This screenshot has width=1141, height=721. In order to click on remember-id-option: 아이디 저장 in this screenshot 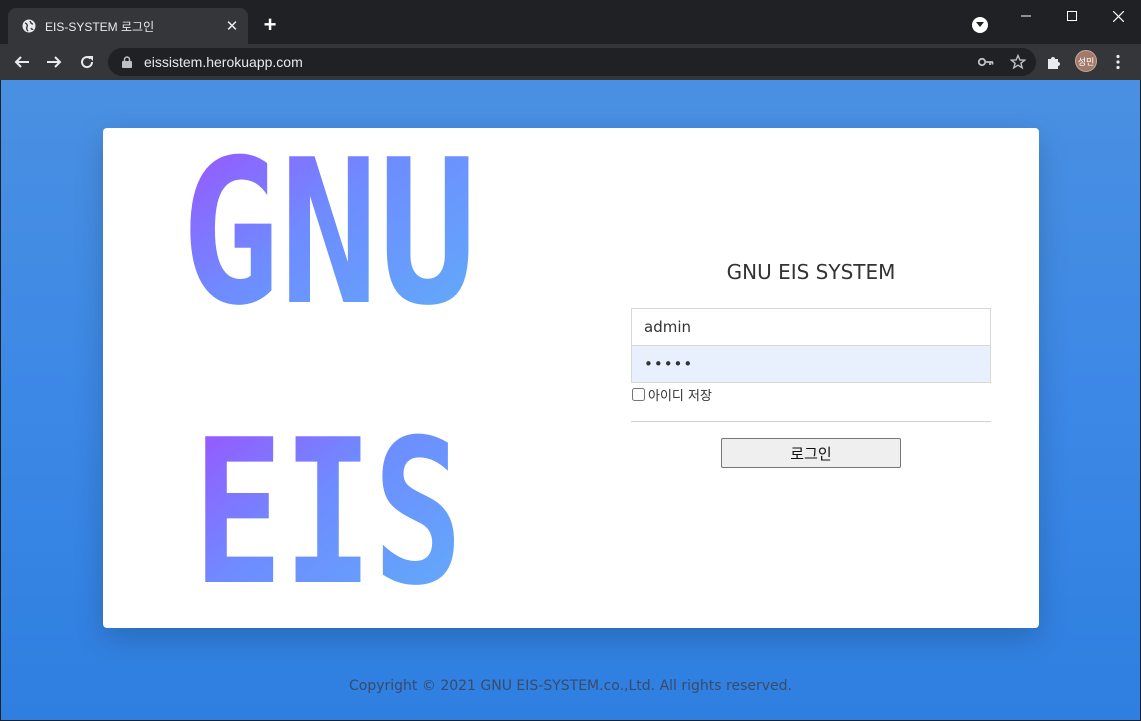, I will do `click(671, 394)`.